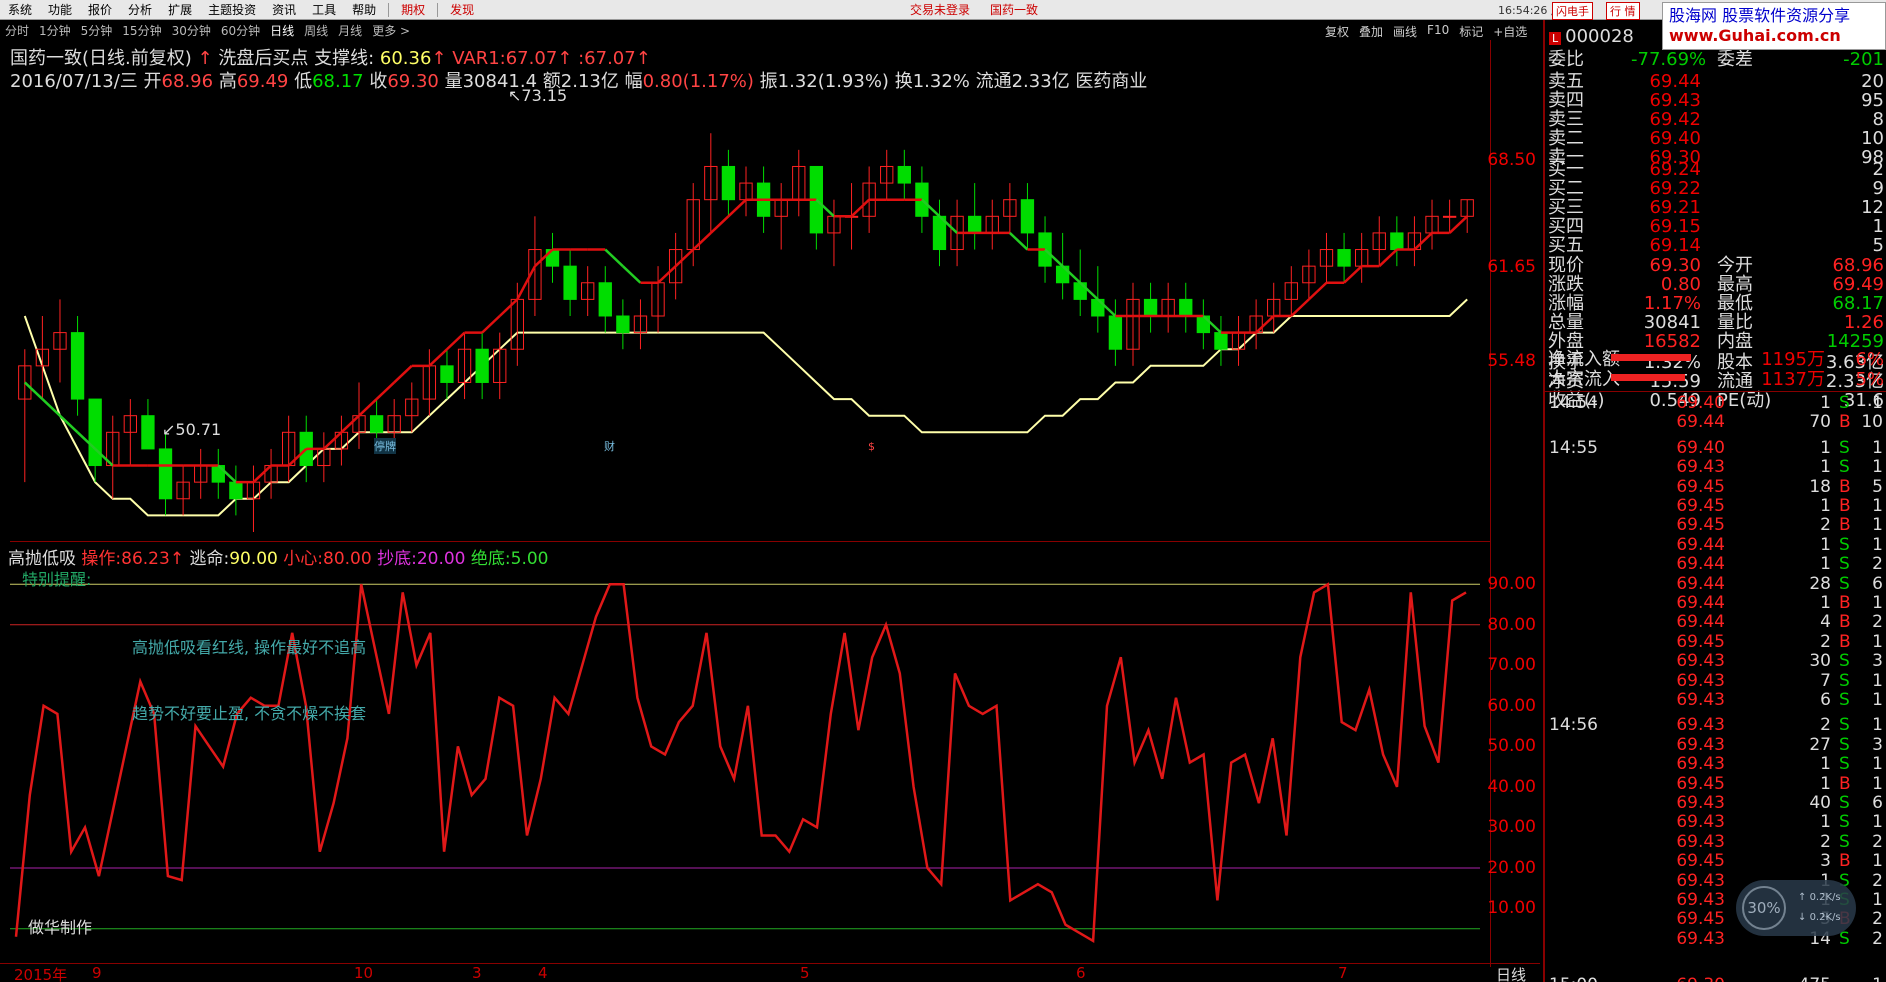 The height and width of the screenshot is (982, 1886). What do you see at coordinates (1774, 26) in the screenshot?
I see `ad-banner: 股海网 股票软件资源分享 www.Guhai.com.cn` at bounding box center [1774, 26].